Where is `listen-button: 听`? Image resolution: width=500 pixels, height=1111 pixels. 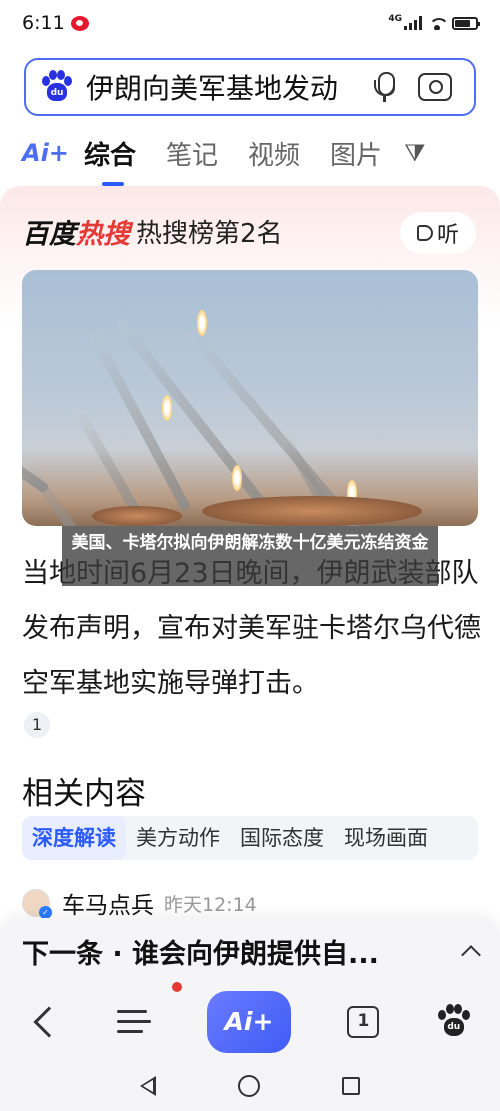 listen-button: 听 is located at coordinates (438, 233).